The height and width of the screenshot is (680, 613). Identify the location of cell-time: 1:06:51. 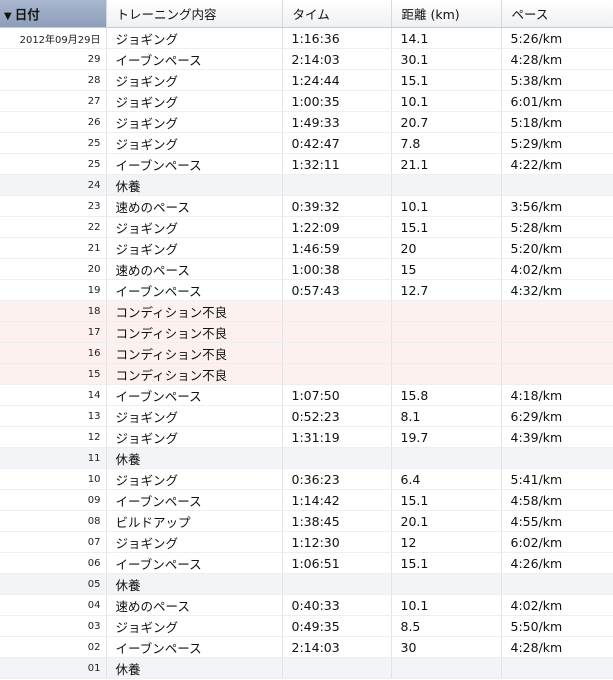
(337, 563).